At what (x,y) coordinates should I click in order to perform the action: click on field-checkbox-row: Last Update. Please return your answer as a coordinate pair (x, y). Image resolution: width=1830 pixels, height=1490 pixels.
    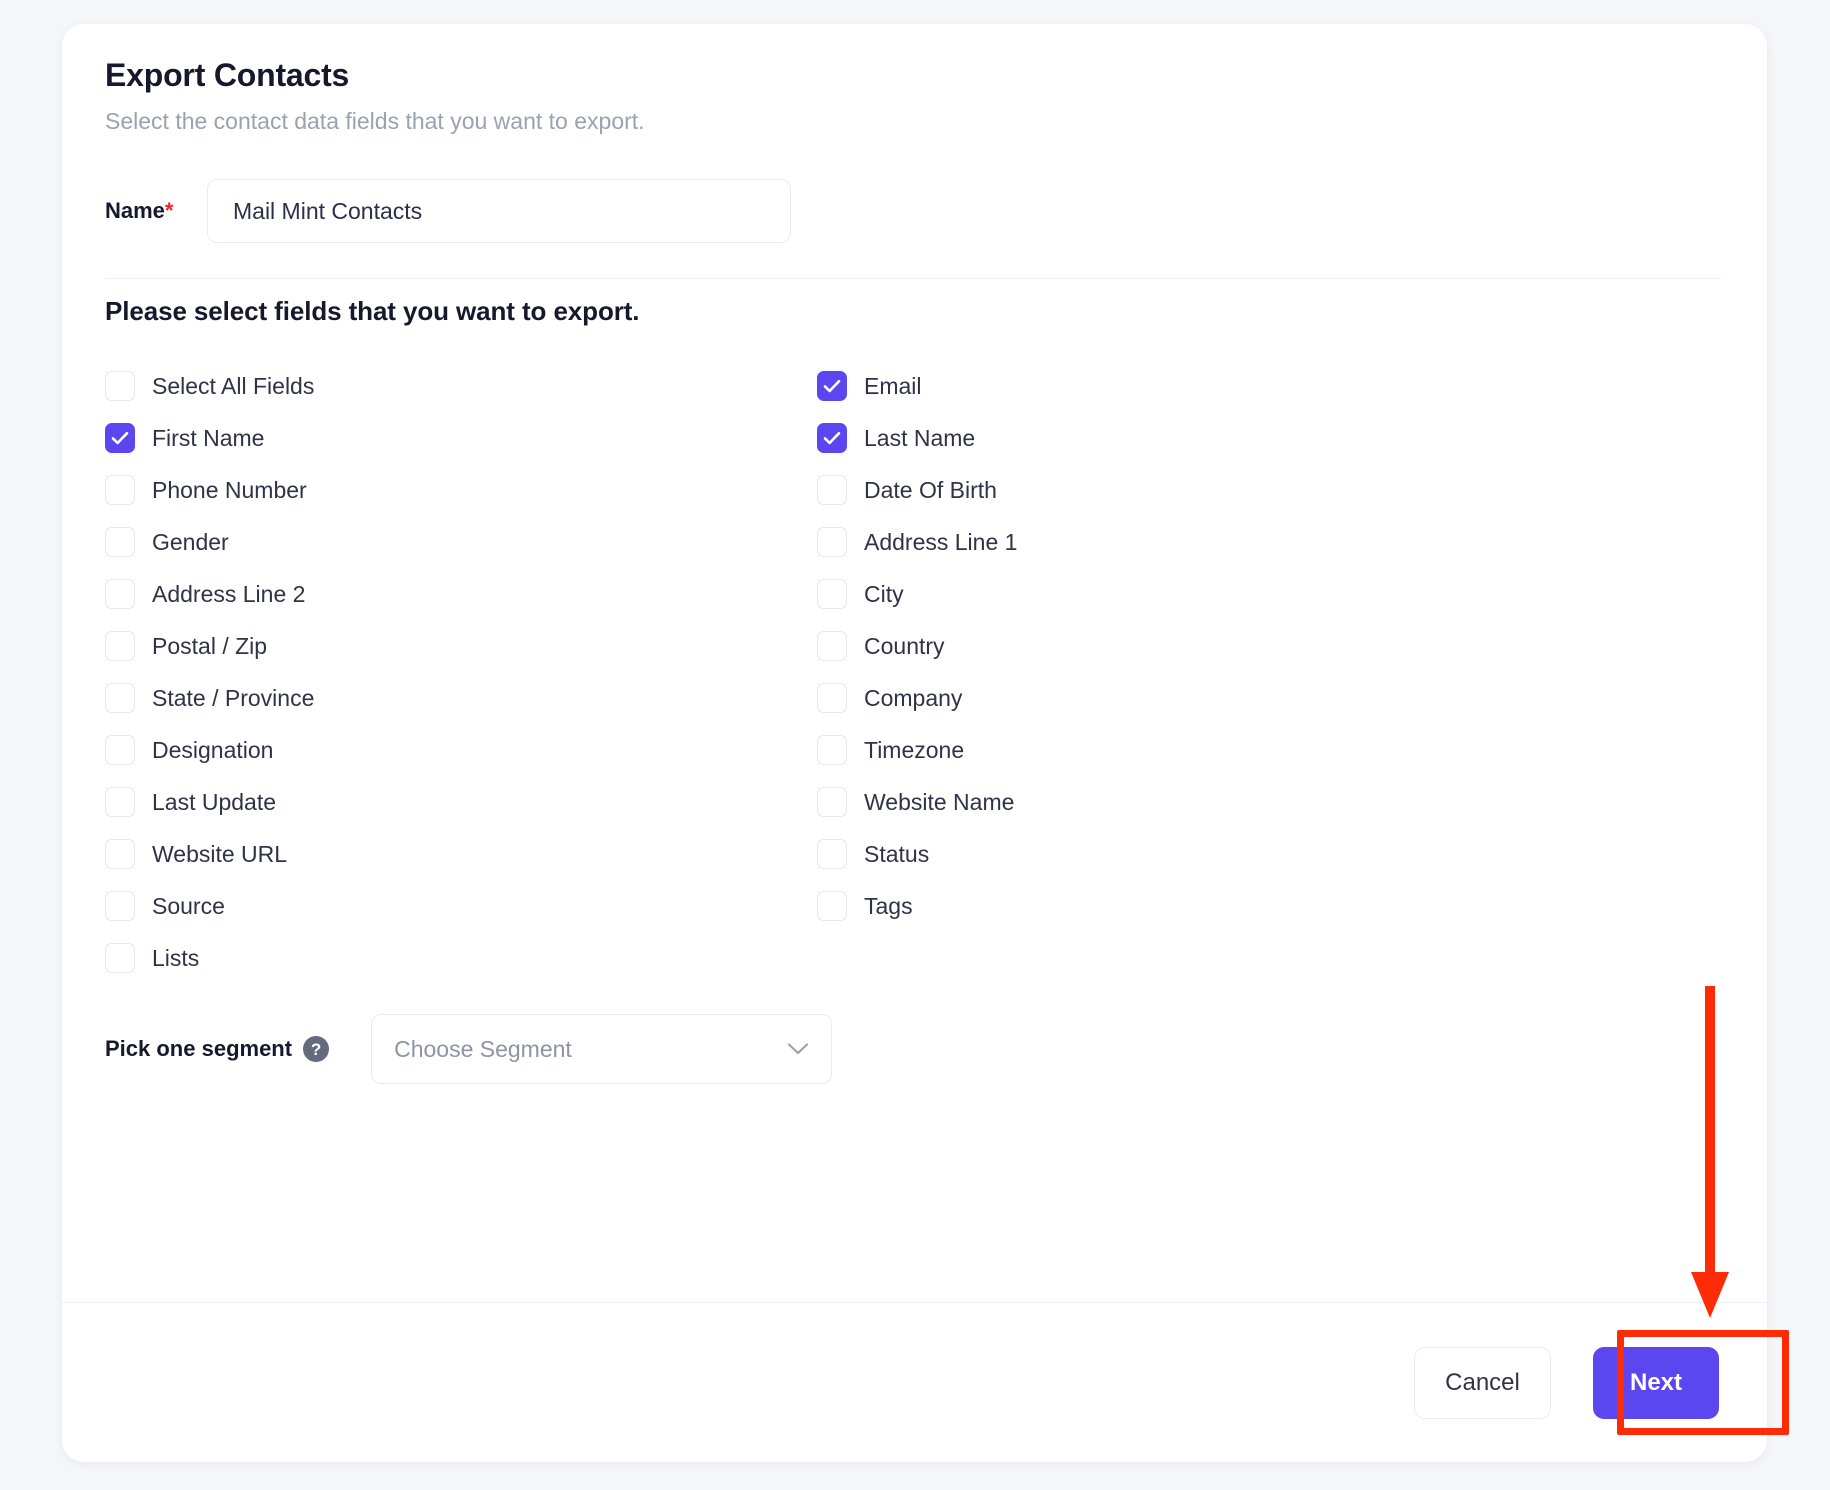
    Looking at the image, I should click on (461, 802).